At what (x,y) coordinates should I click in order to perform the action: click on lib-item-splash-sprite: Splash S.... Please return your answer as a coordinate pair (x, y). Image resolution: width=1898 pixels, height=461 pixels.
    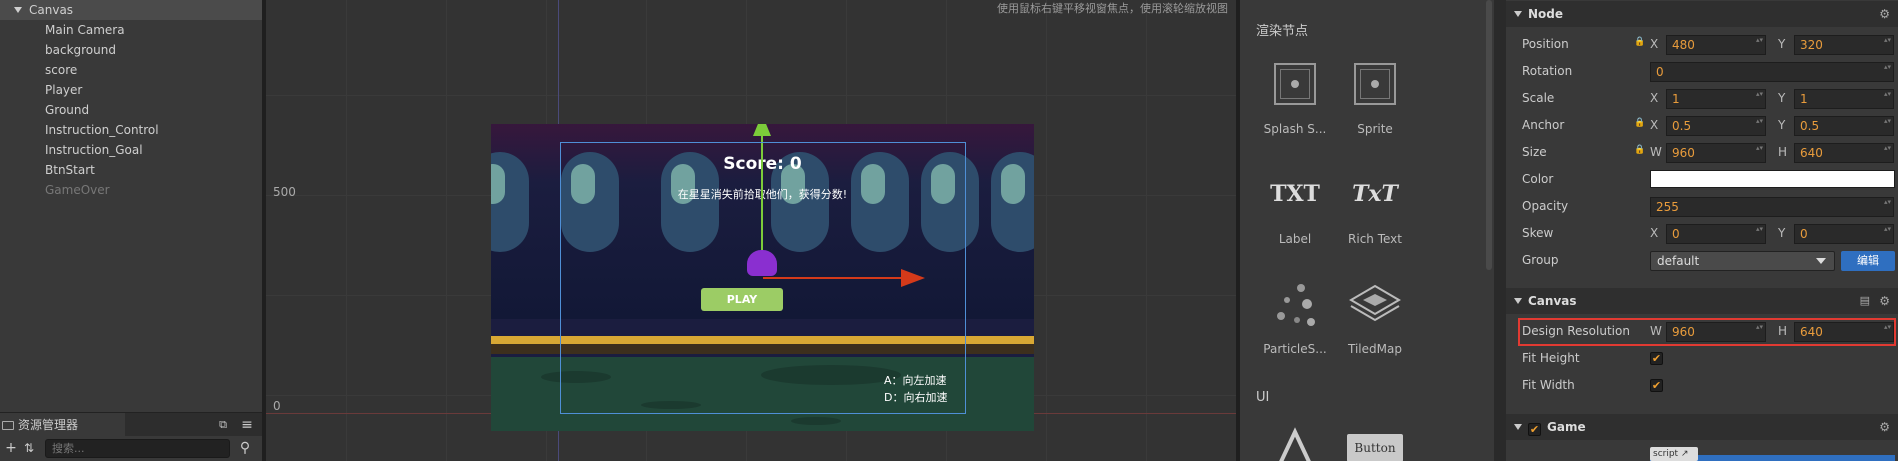
    Looking at the image, I should click on (1295, 96).